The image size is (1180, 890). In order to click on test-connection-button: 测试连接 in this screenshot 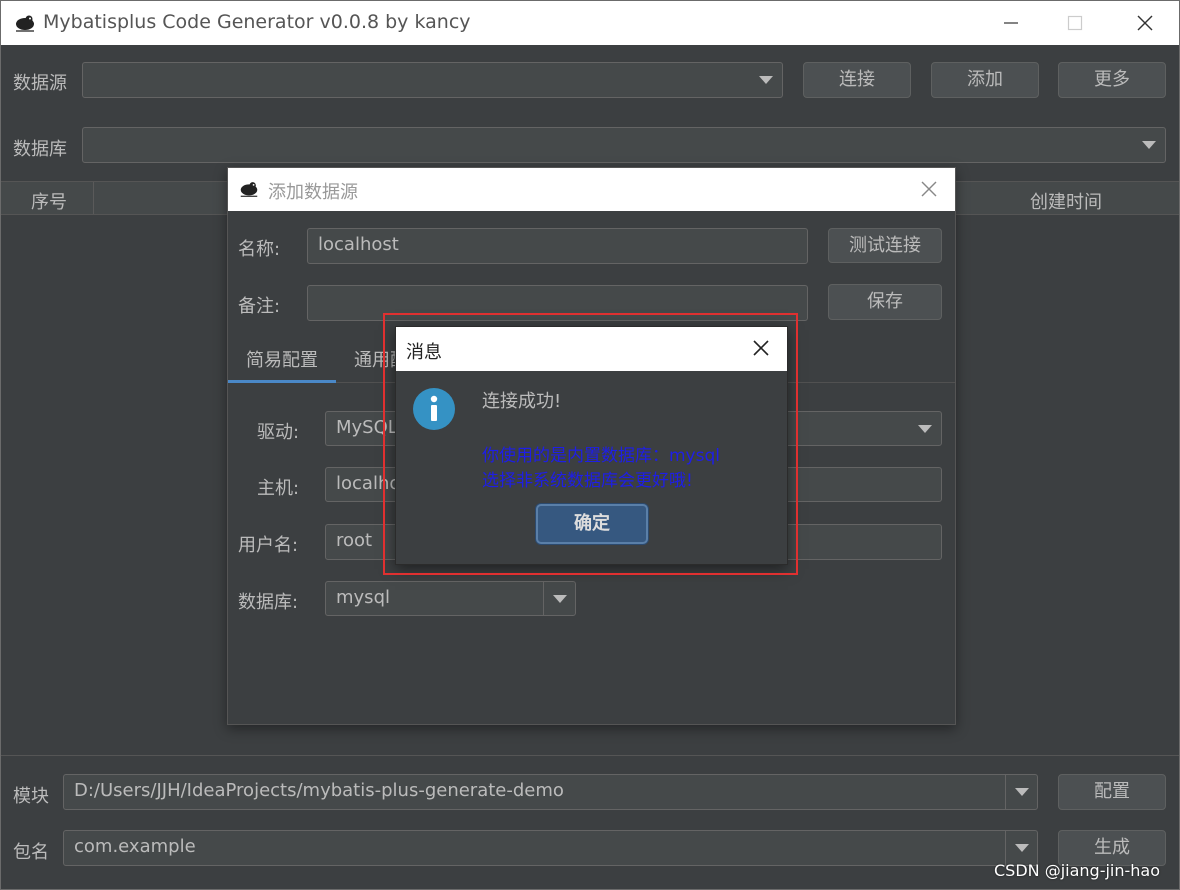, I will do `click(885, 245)`.